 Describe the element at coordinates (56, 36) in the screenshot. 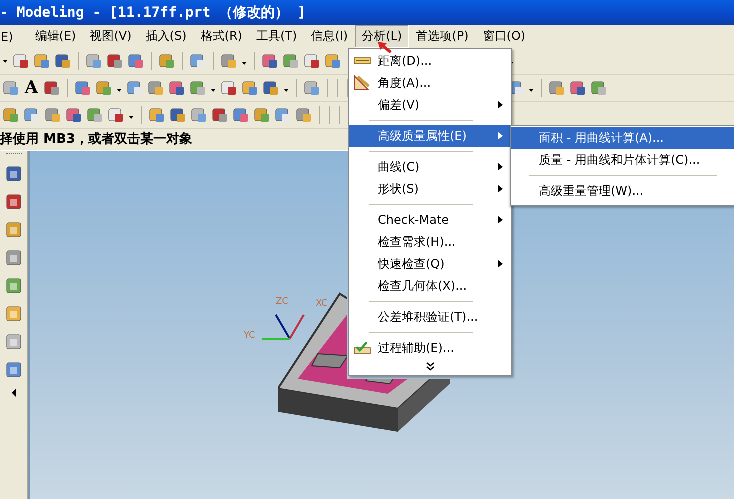

I see `menu-bar-item: 编辑(E)` at that location.